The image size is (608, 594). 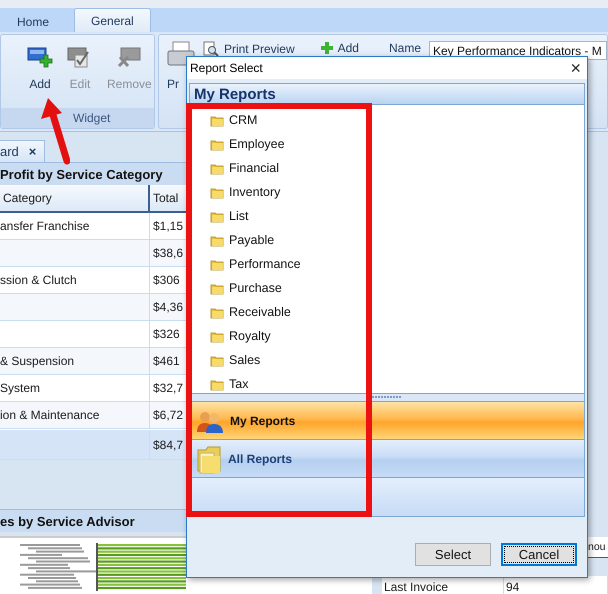 What do you see at coordinates (250, 336) in the screenshot?
I see `folder-item: Royalty` at bounding box center [250, 336].